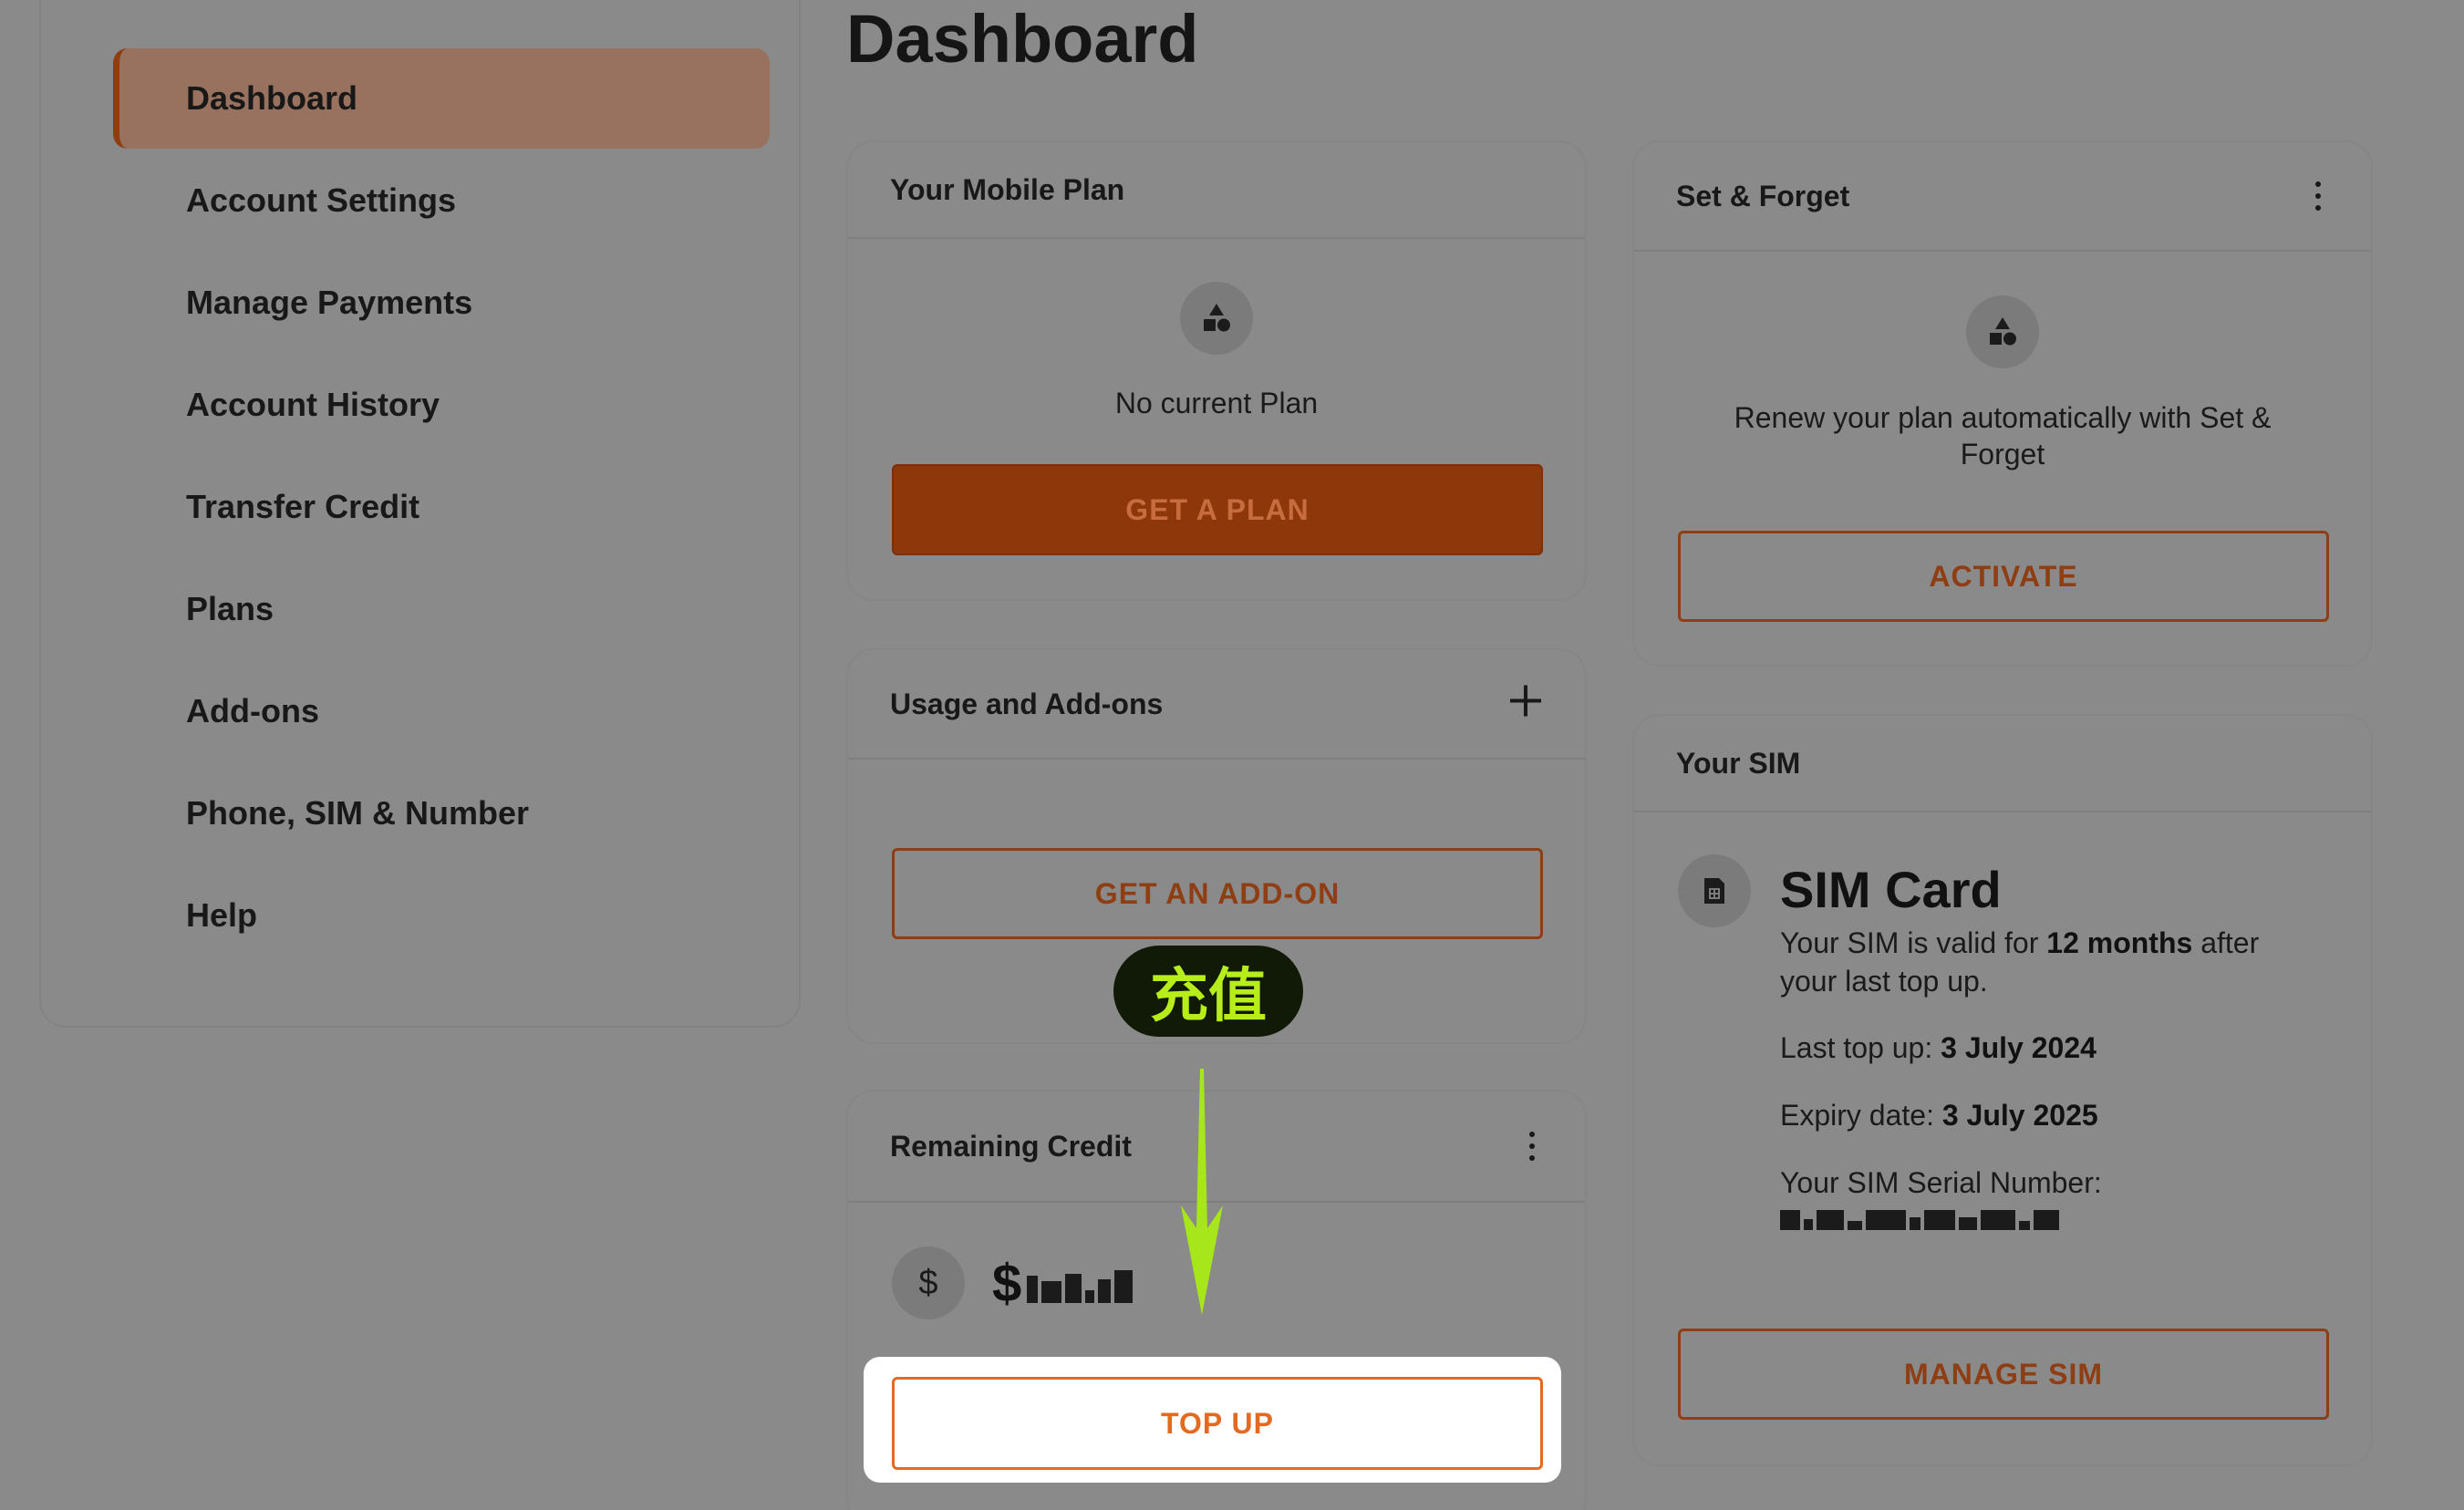 This screenshot has width=2464, height=1510. I want to click on sim-card-title: SIM Card, so click(1891, 889).